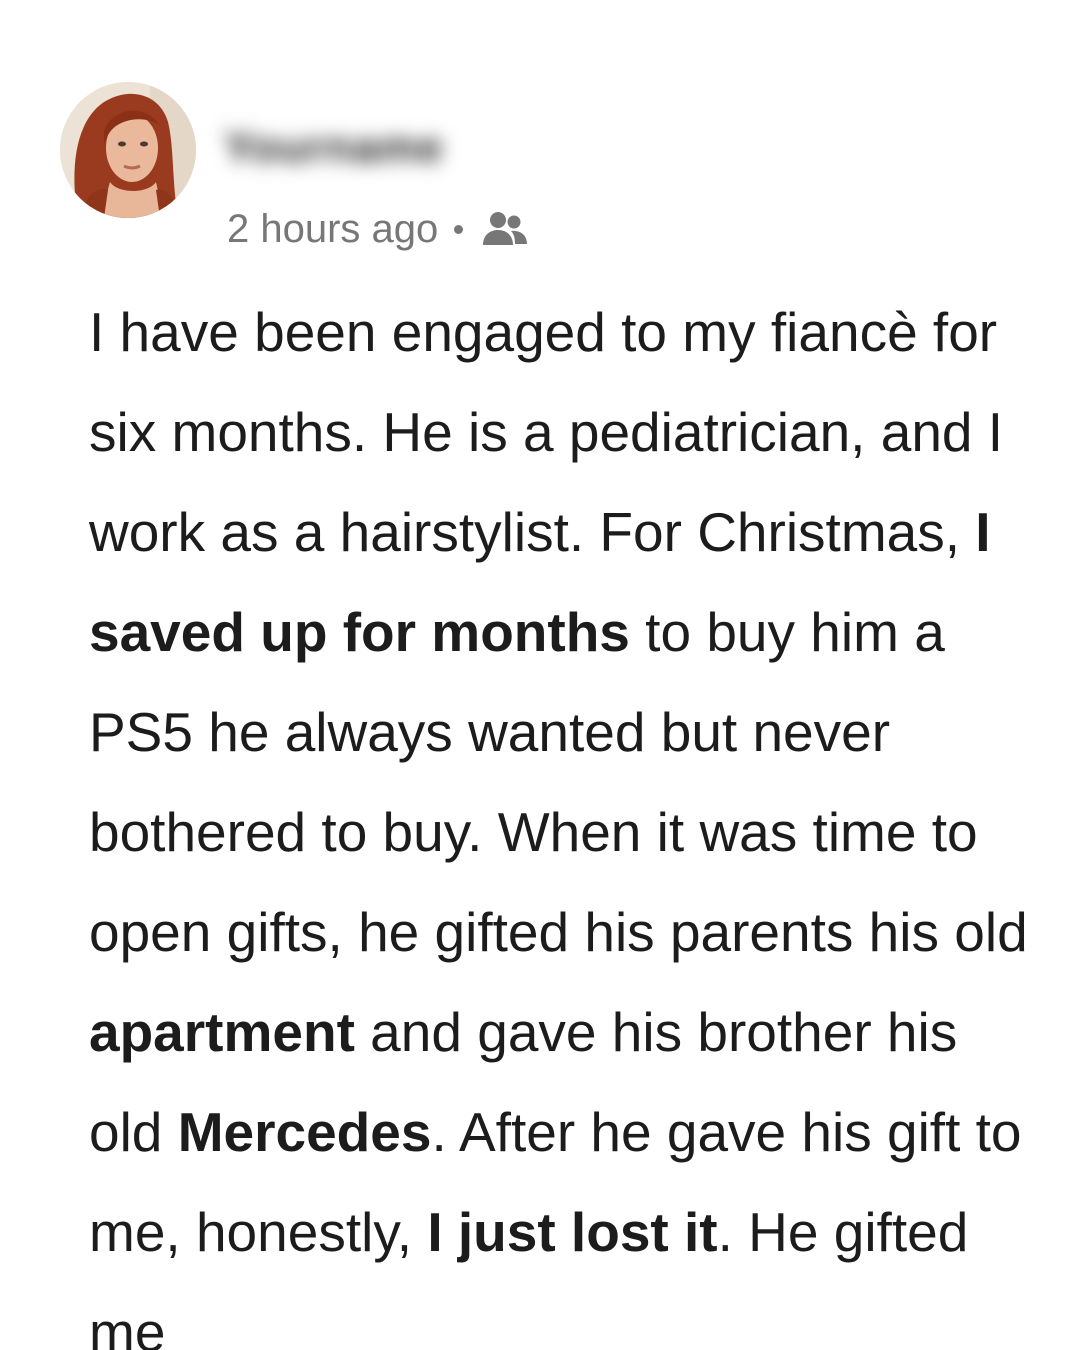  What do you see at coordinates (222, 1032) in the screenshot?
I see `bold-text-segment: apartment` at bounding box center [222, 1032].